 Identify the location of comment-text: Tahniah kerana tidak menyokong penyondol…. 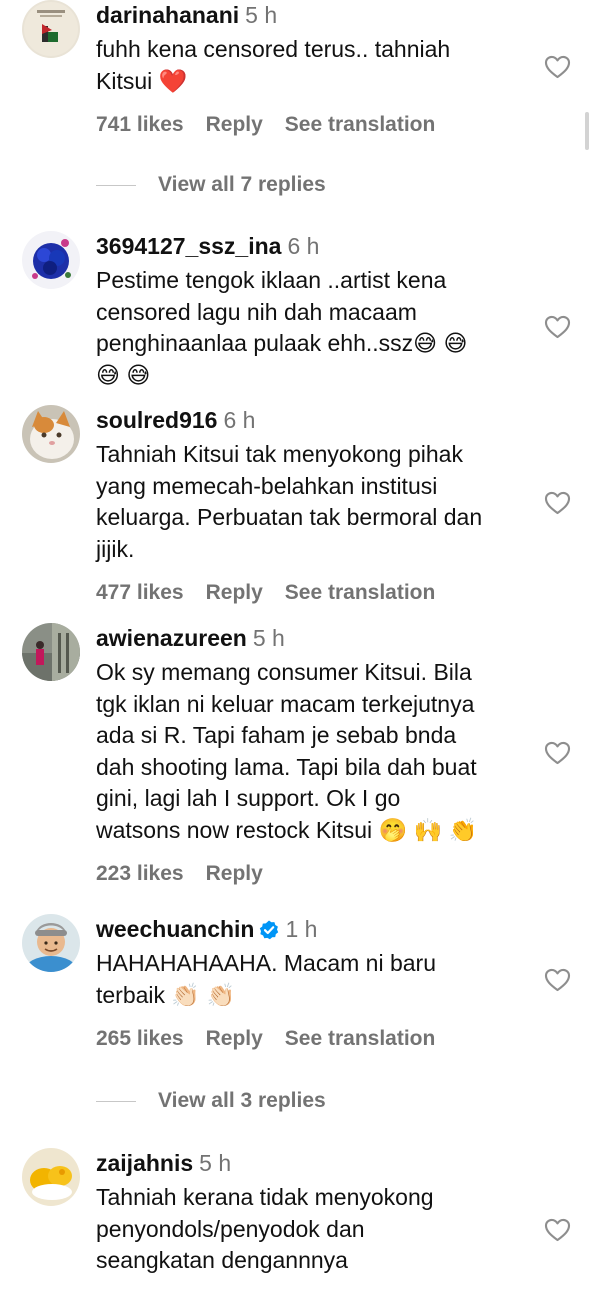
(265, 1228).